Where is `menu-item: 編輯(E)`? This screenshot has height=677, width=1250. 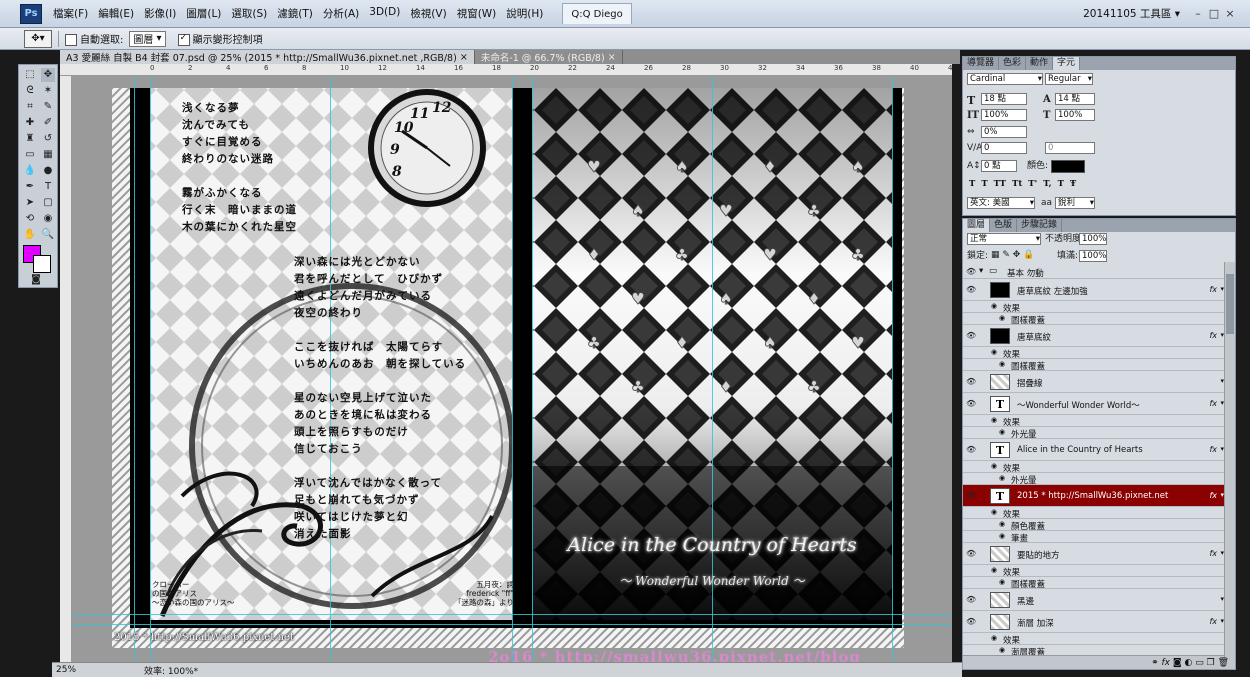 menu-item: 編輯(E) is located at coordinates (116, 13).